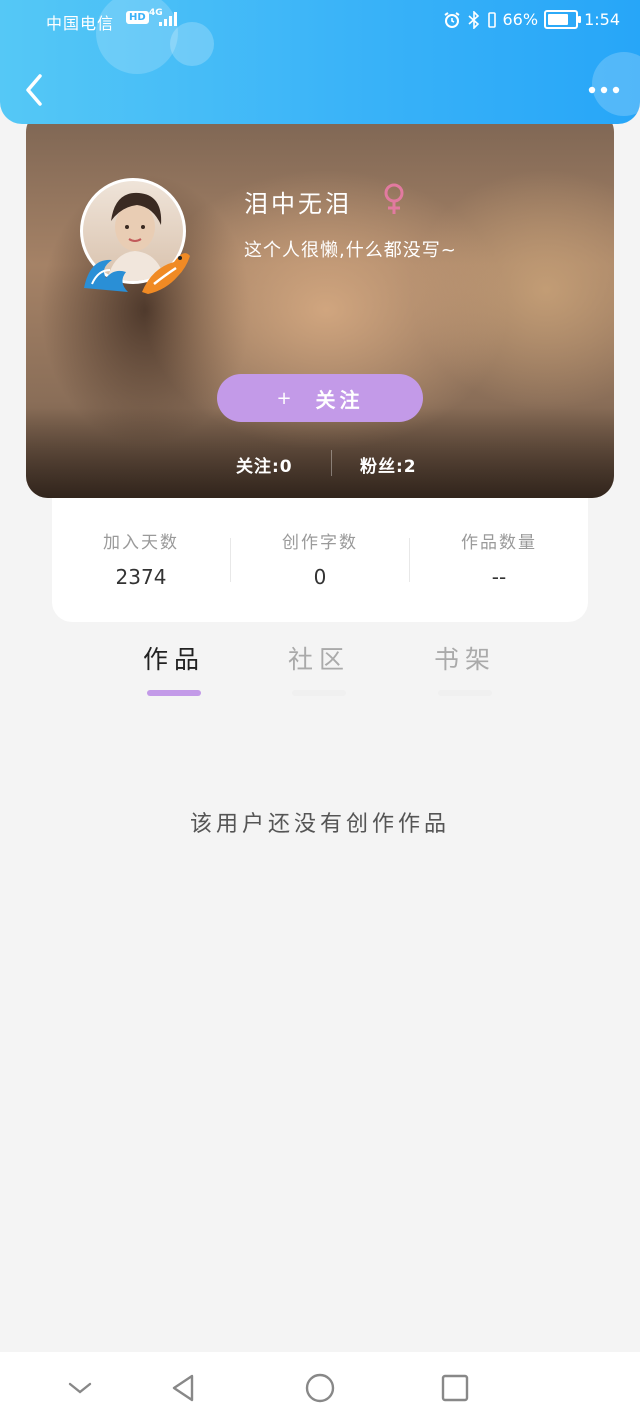 The width and height of the screenshot is (640, 1422). What do you see at coordinates (491, 19) in the screenshot?
I see `vibrate-icon` at bounding box center [491, 19].